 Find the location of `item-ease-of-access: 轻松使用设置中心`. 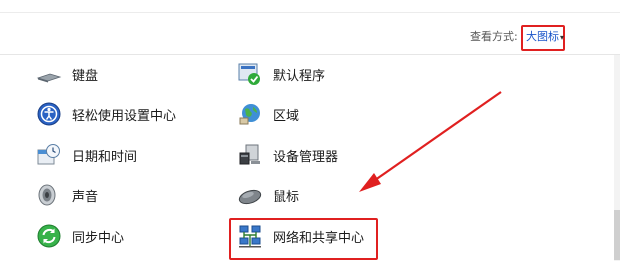

item-ease-of-access: 轻松使用设置中心 is located at coordinates (106, 114).